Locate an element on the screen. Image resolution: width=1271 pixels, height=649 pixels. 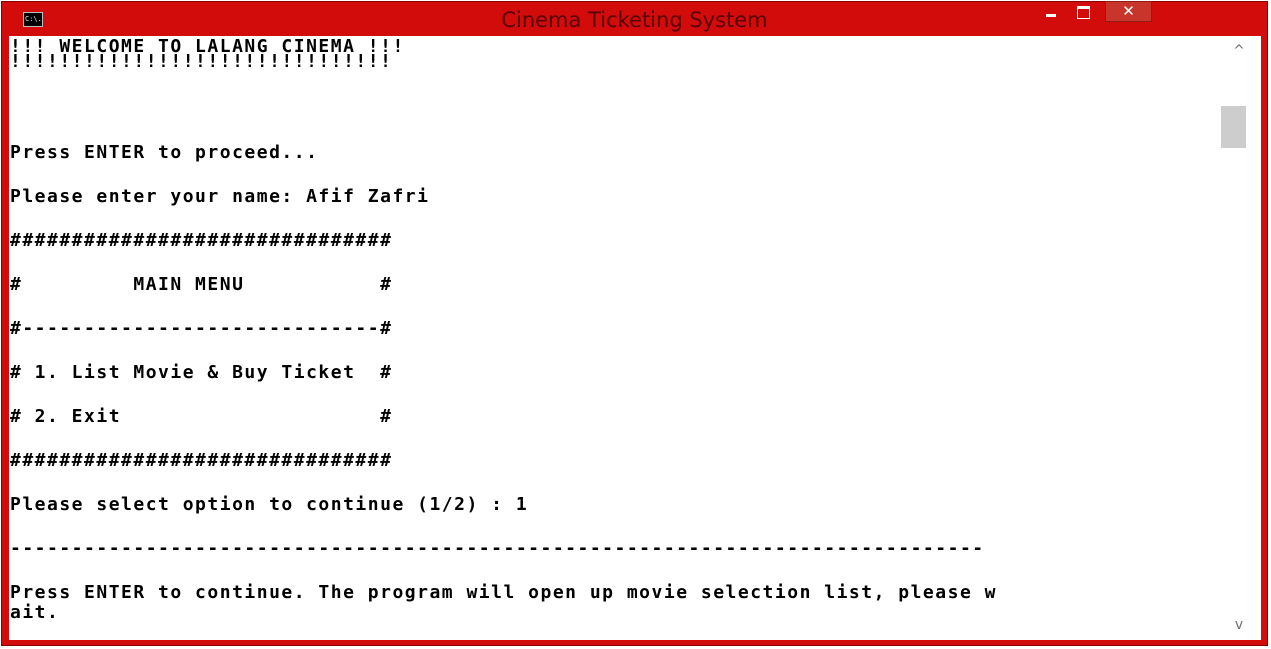
scroll-up-arrow-icon: ^ is located at coordinates (1239, 51).